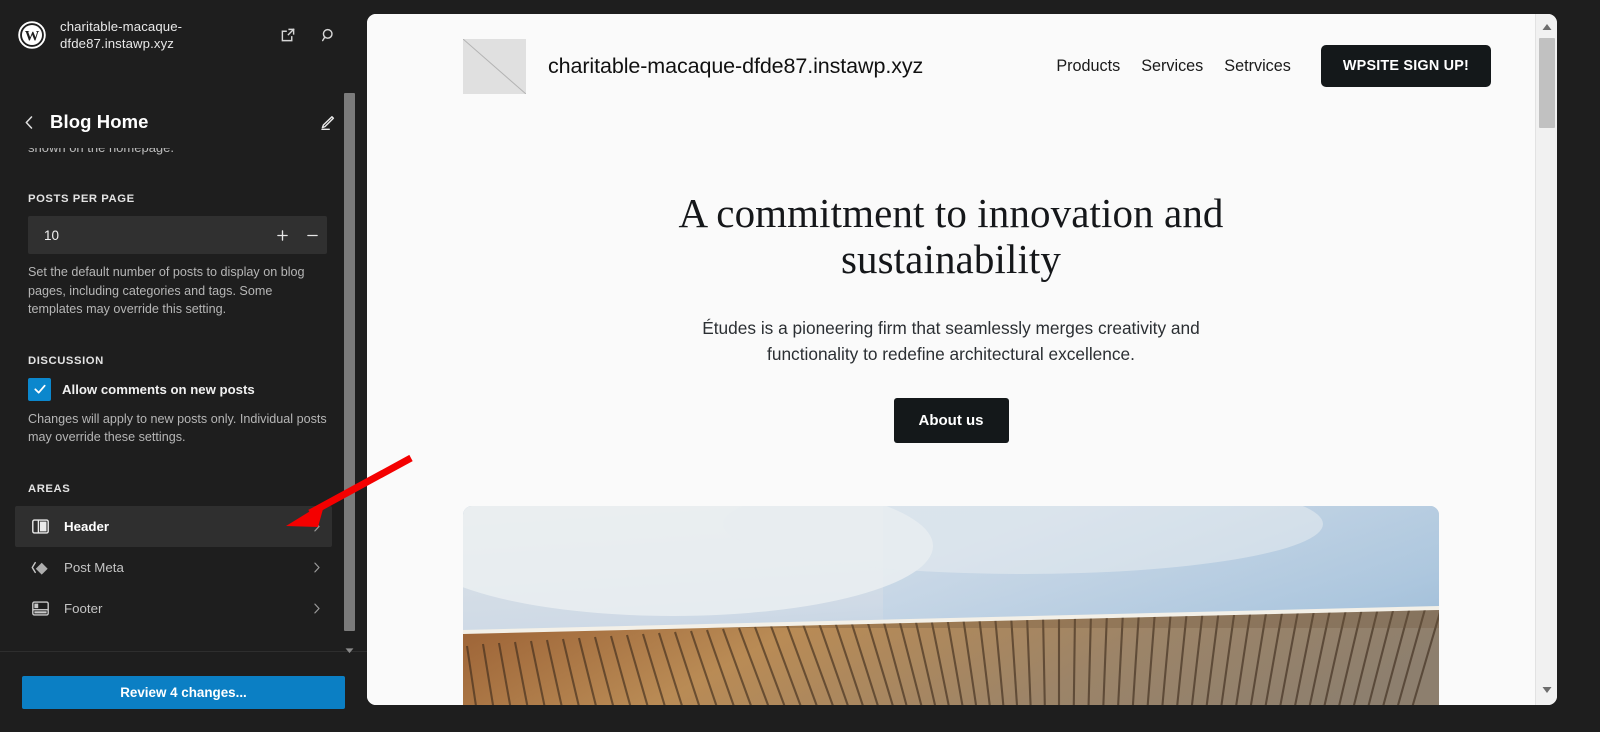 This screenshot has width=1600, height=732. I want to click on area-row-post-meta: Post Meta, so click(173, 567).